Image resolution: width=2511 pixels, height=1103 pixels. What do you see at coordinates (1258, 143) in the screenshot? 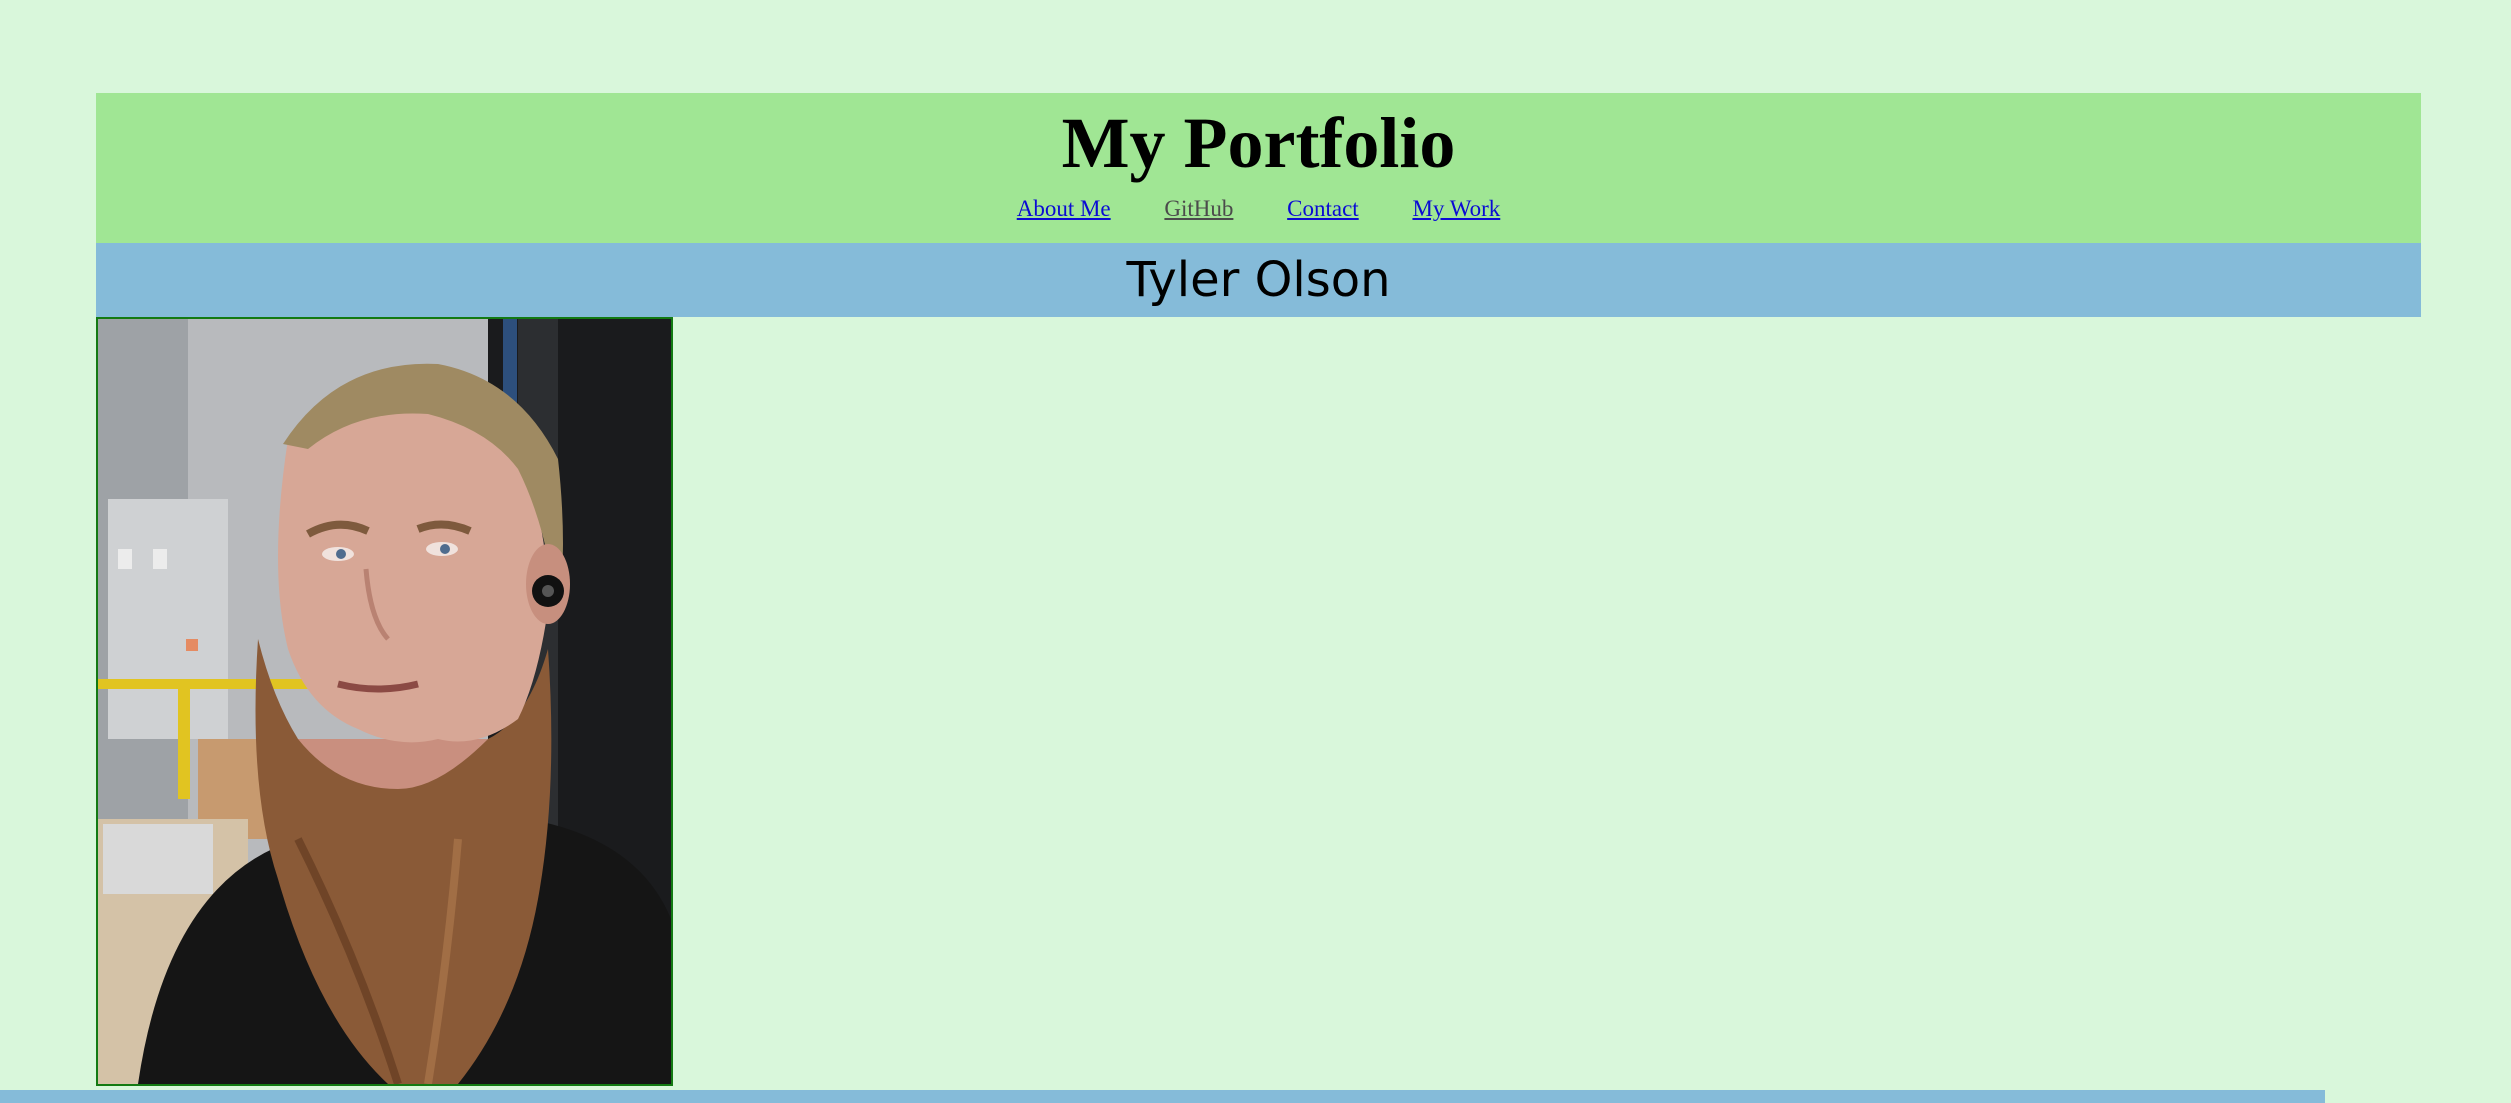
I see `page-title: My Portfolio` at bounding box center [1258, 143].